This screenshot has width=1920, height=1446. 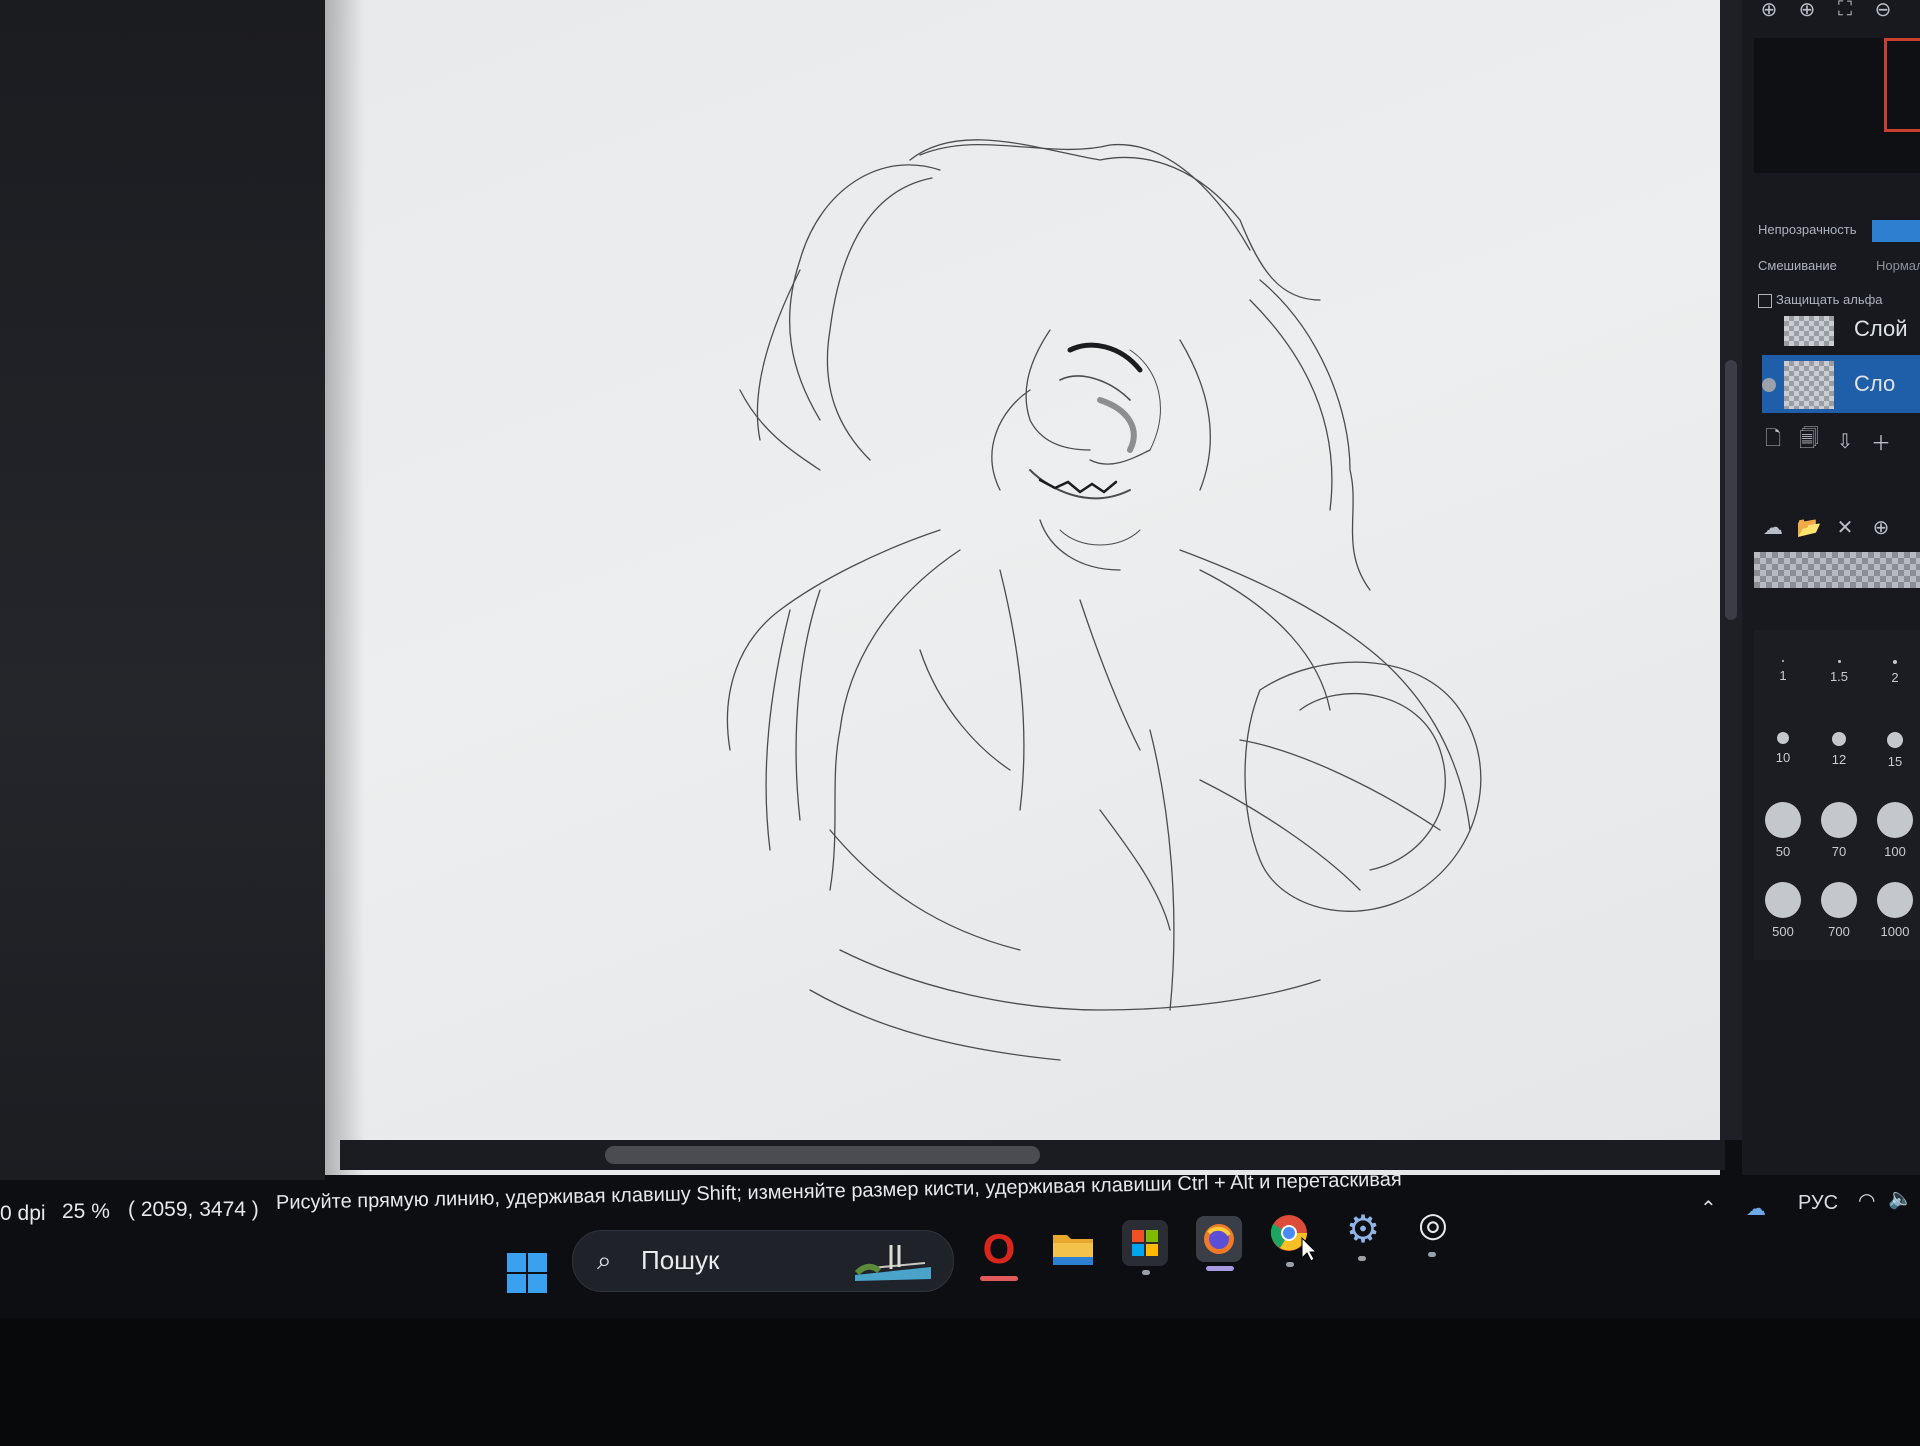 I want to click on cloud-icon: ☁, so click(x=1773, y=527).